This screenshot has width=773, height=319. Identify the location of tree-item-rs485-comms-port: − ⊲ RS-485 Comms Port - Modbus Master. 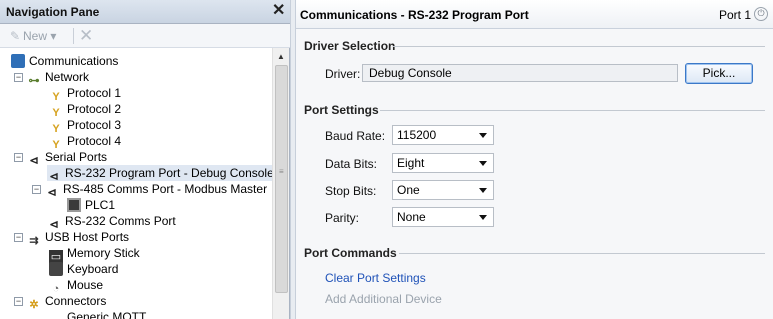
(150, 190).